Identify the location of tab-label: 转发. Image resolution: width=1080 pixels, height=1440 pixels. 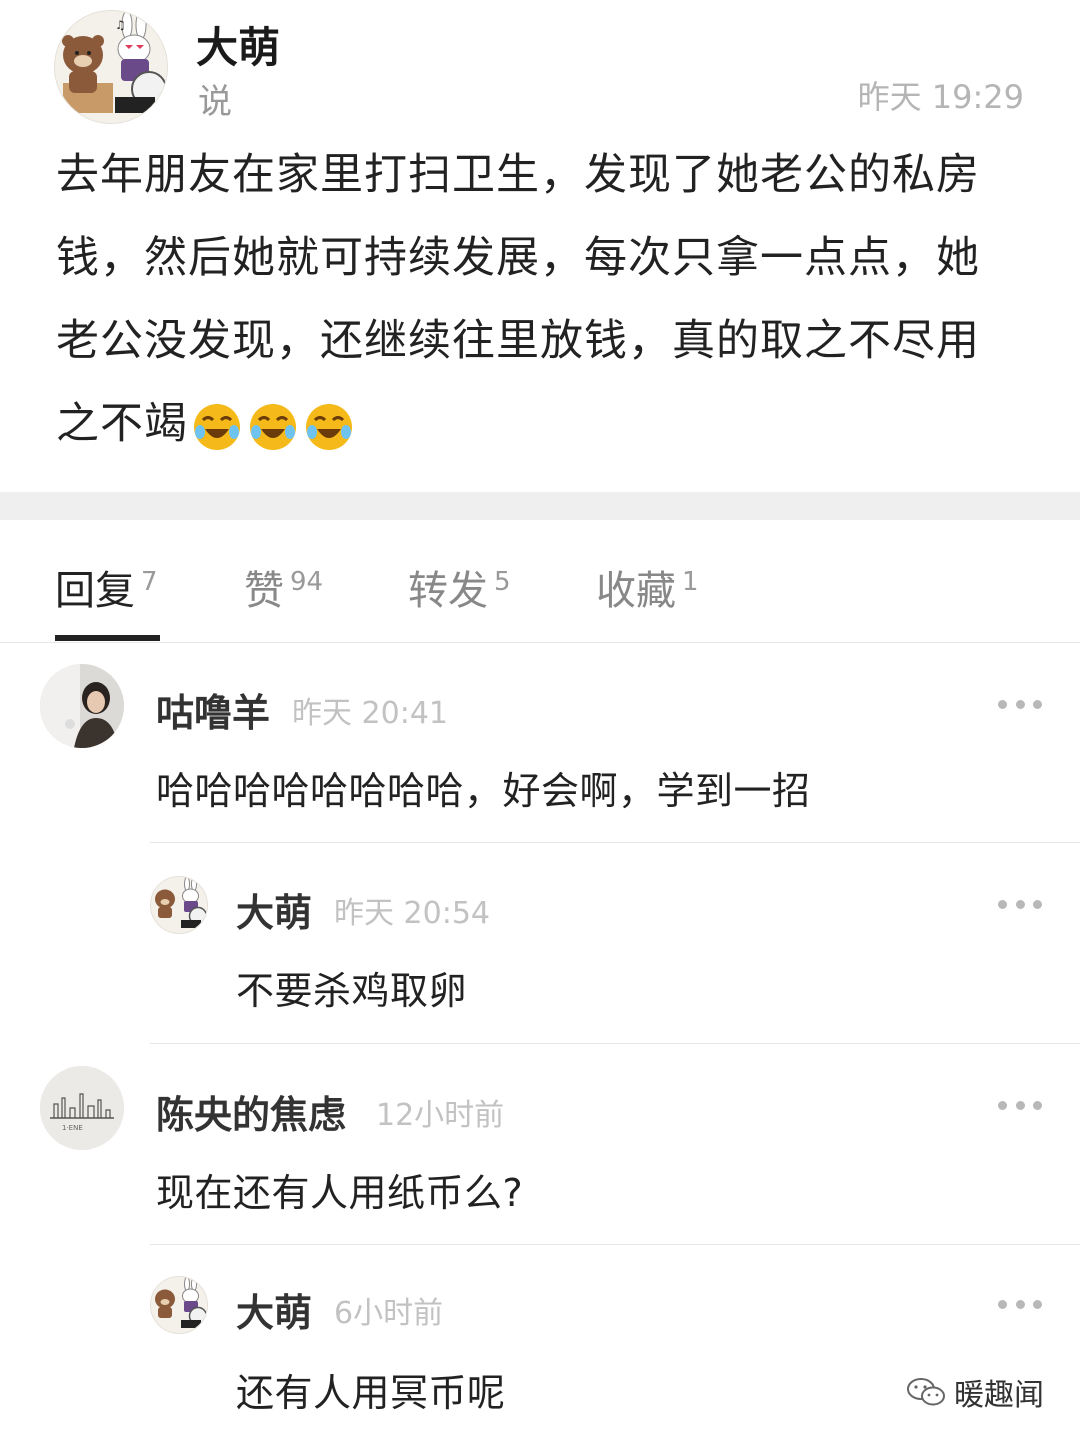
(448, 591).